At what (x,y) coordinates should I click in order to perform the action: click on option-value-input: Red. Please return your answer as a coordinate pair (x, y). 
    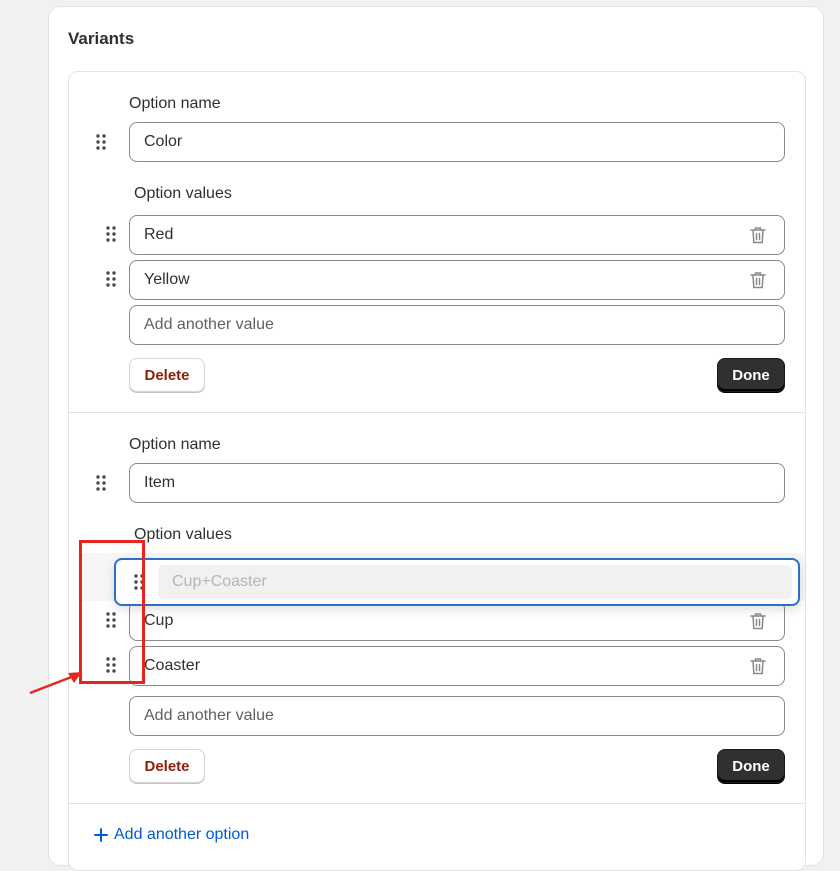
    Looking at the image, I should click on (457, 235).